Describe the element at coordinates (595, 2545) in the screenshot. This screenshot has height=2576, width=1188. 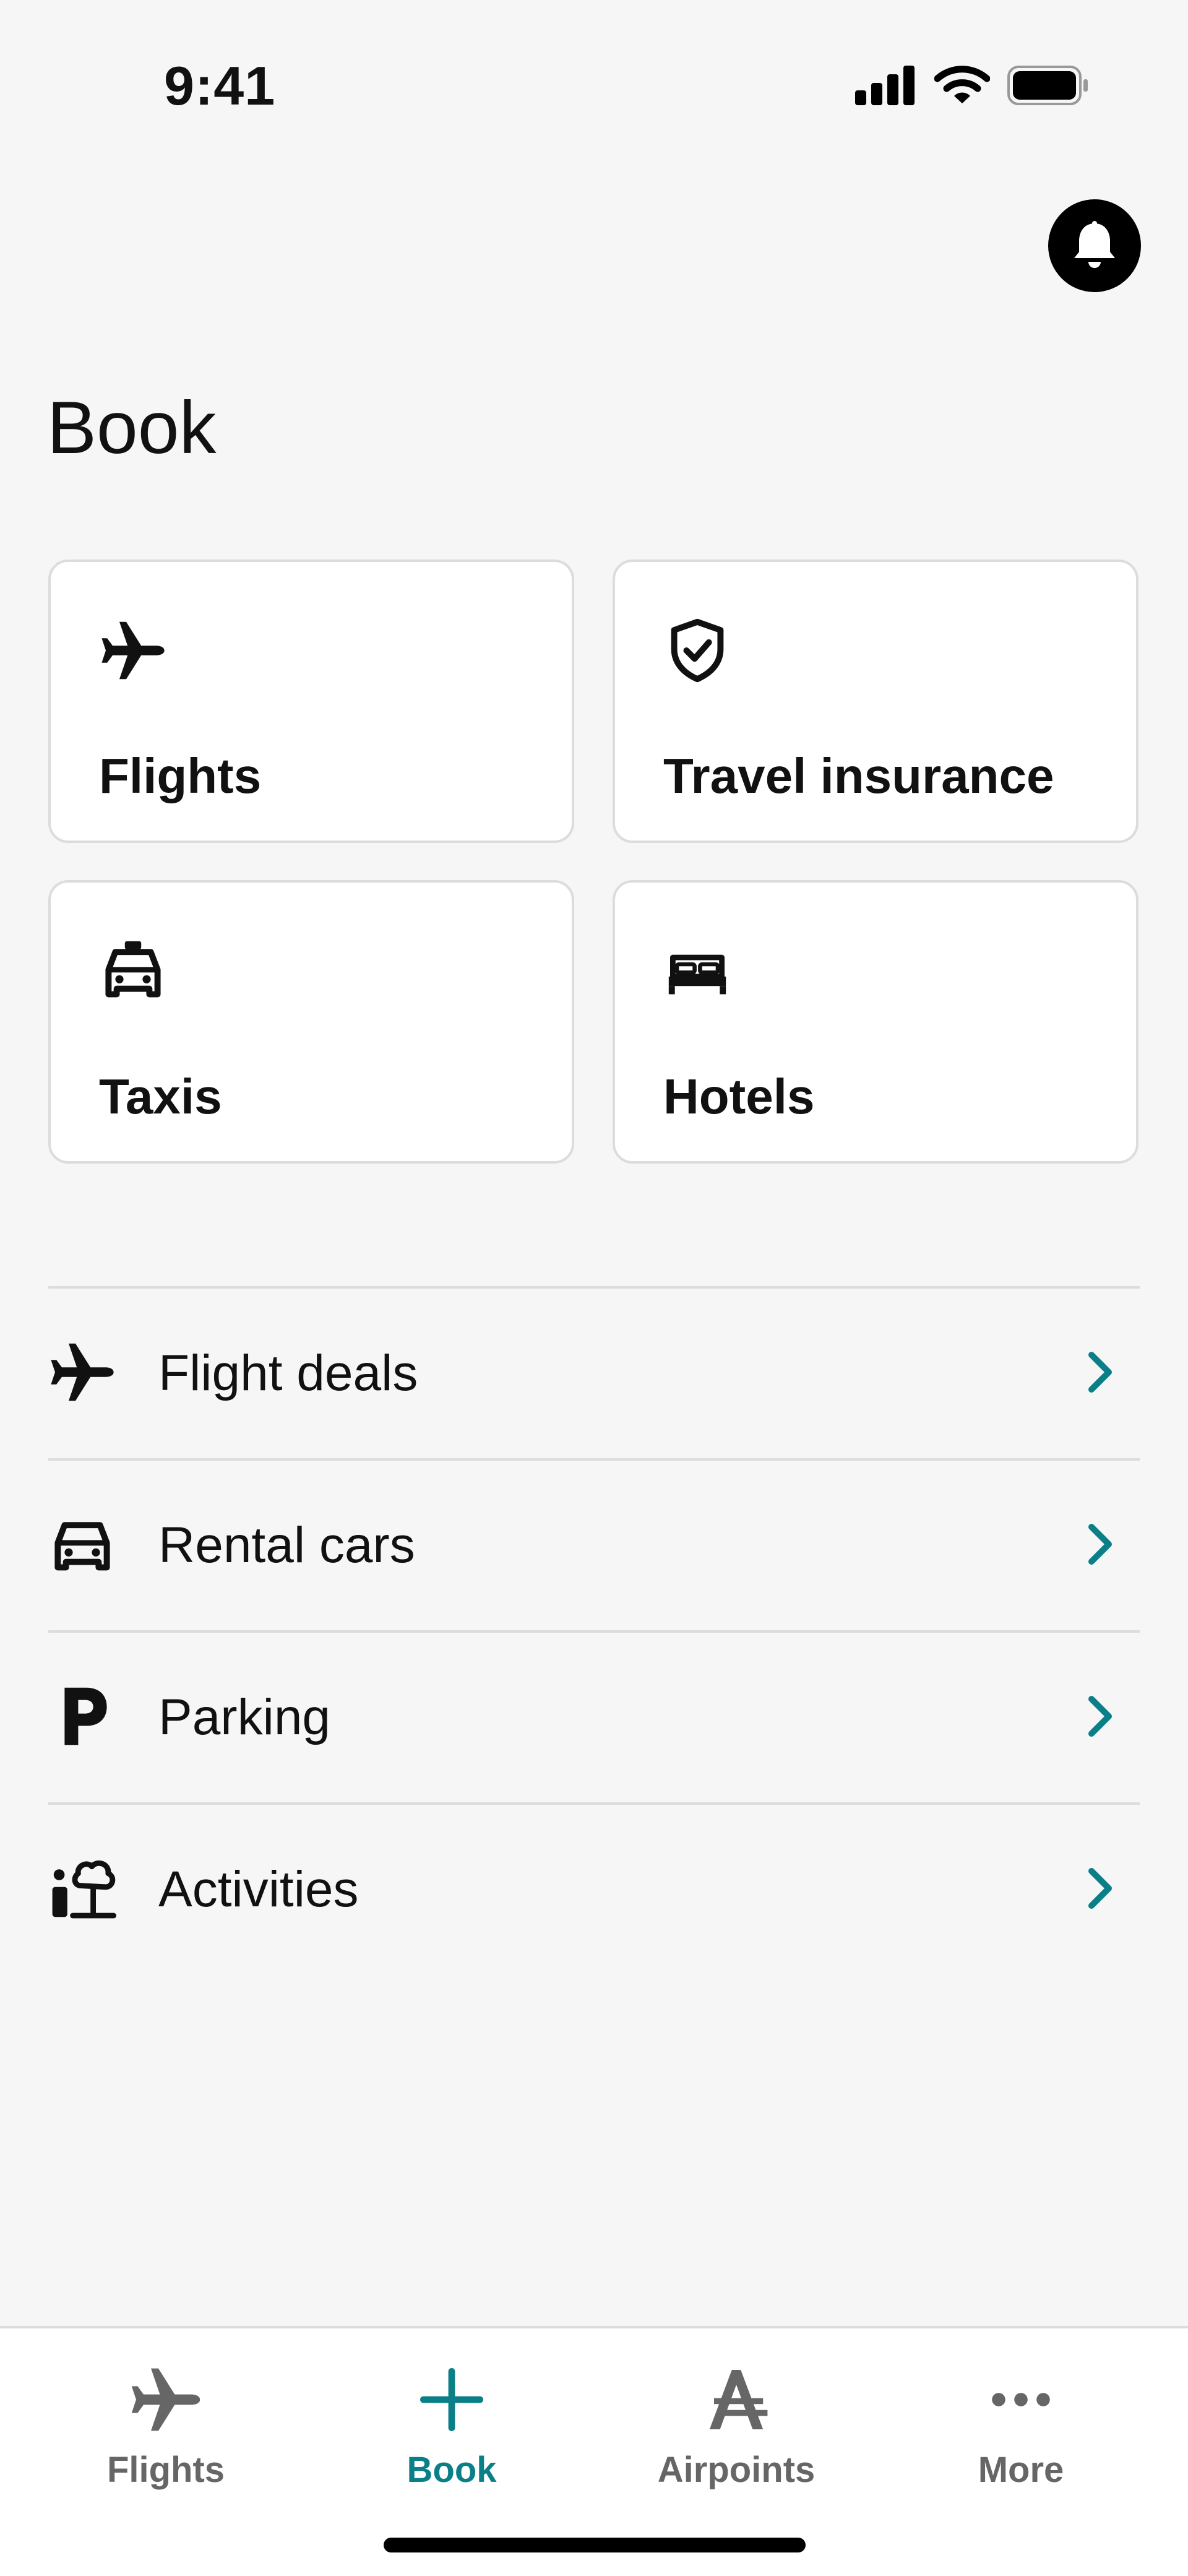
I see `home-indicator` at that location.